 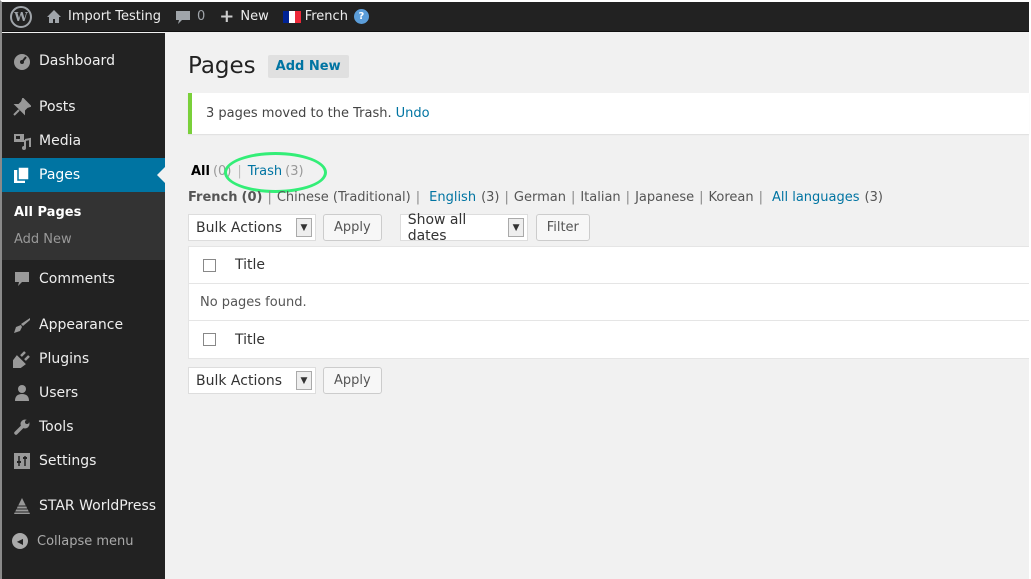 What do you see at coordinates (250, 340) in the screenshot?
I see `column-title-footer: Title` at bounding box center [250, 340].